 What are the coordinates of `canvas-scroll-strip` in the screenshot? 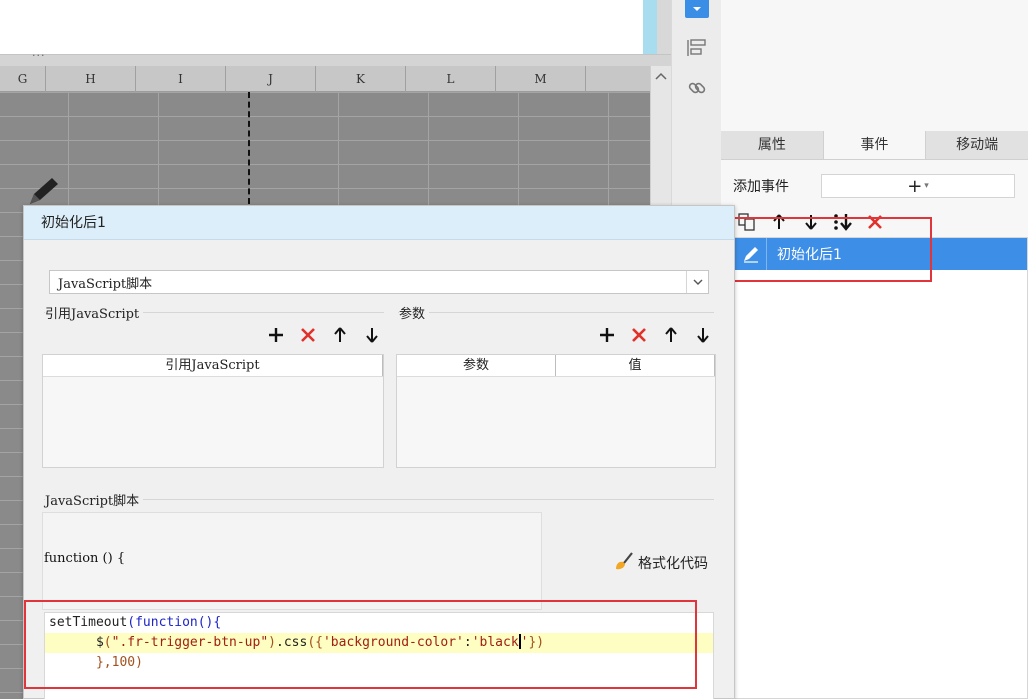 It's located at (664, 27).